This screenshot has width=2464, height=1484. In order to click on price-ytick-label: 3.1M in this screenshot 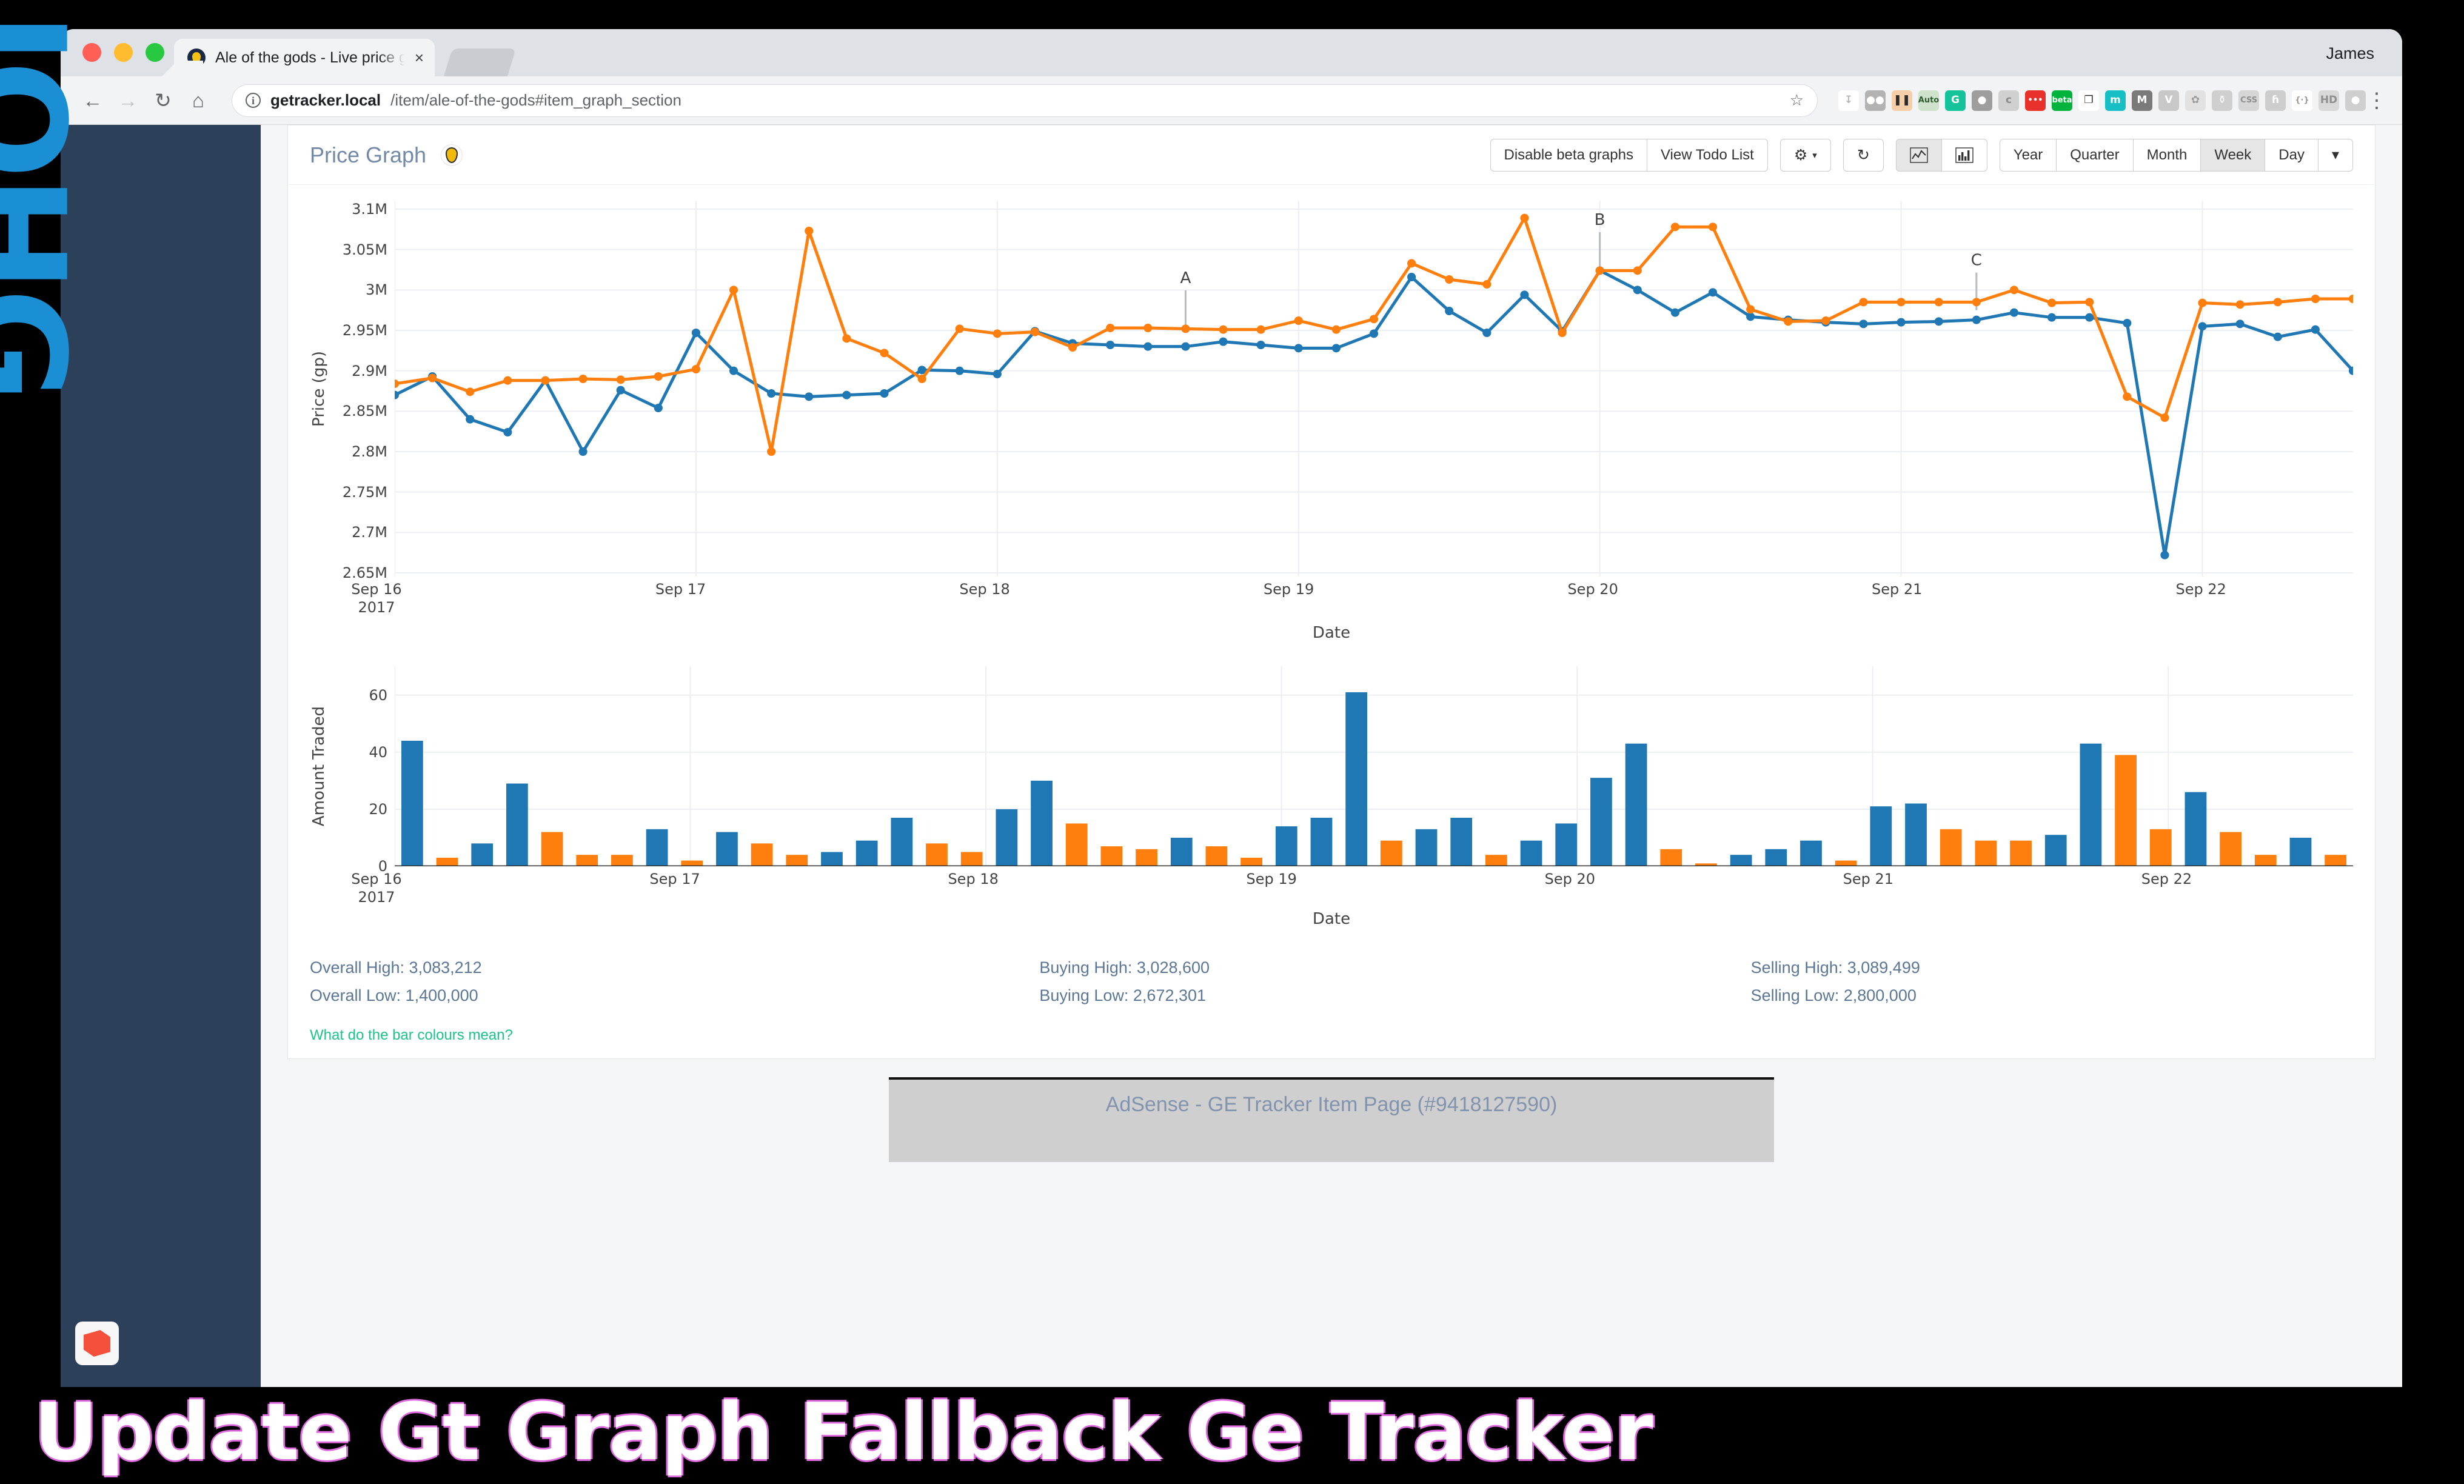, I will do `click(369, 209)`.